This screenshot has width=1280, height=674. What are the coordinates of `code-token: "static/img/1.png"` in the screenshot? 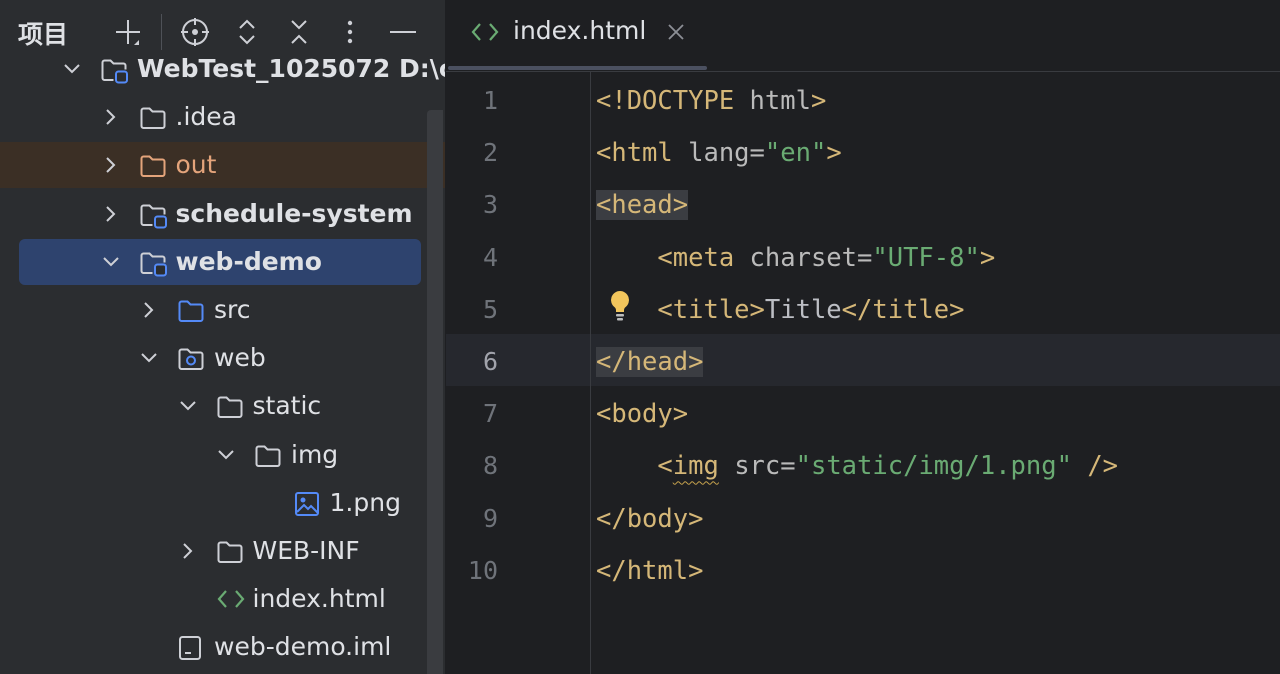 It's located at (933, 466).